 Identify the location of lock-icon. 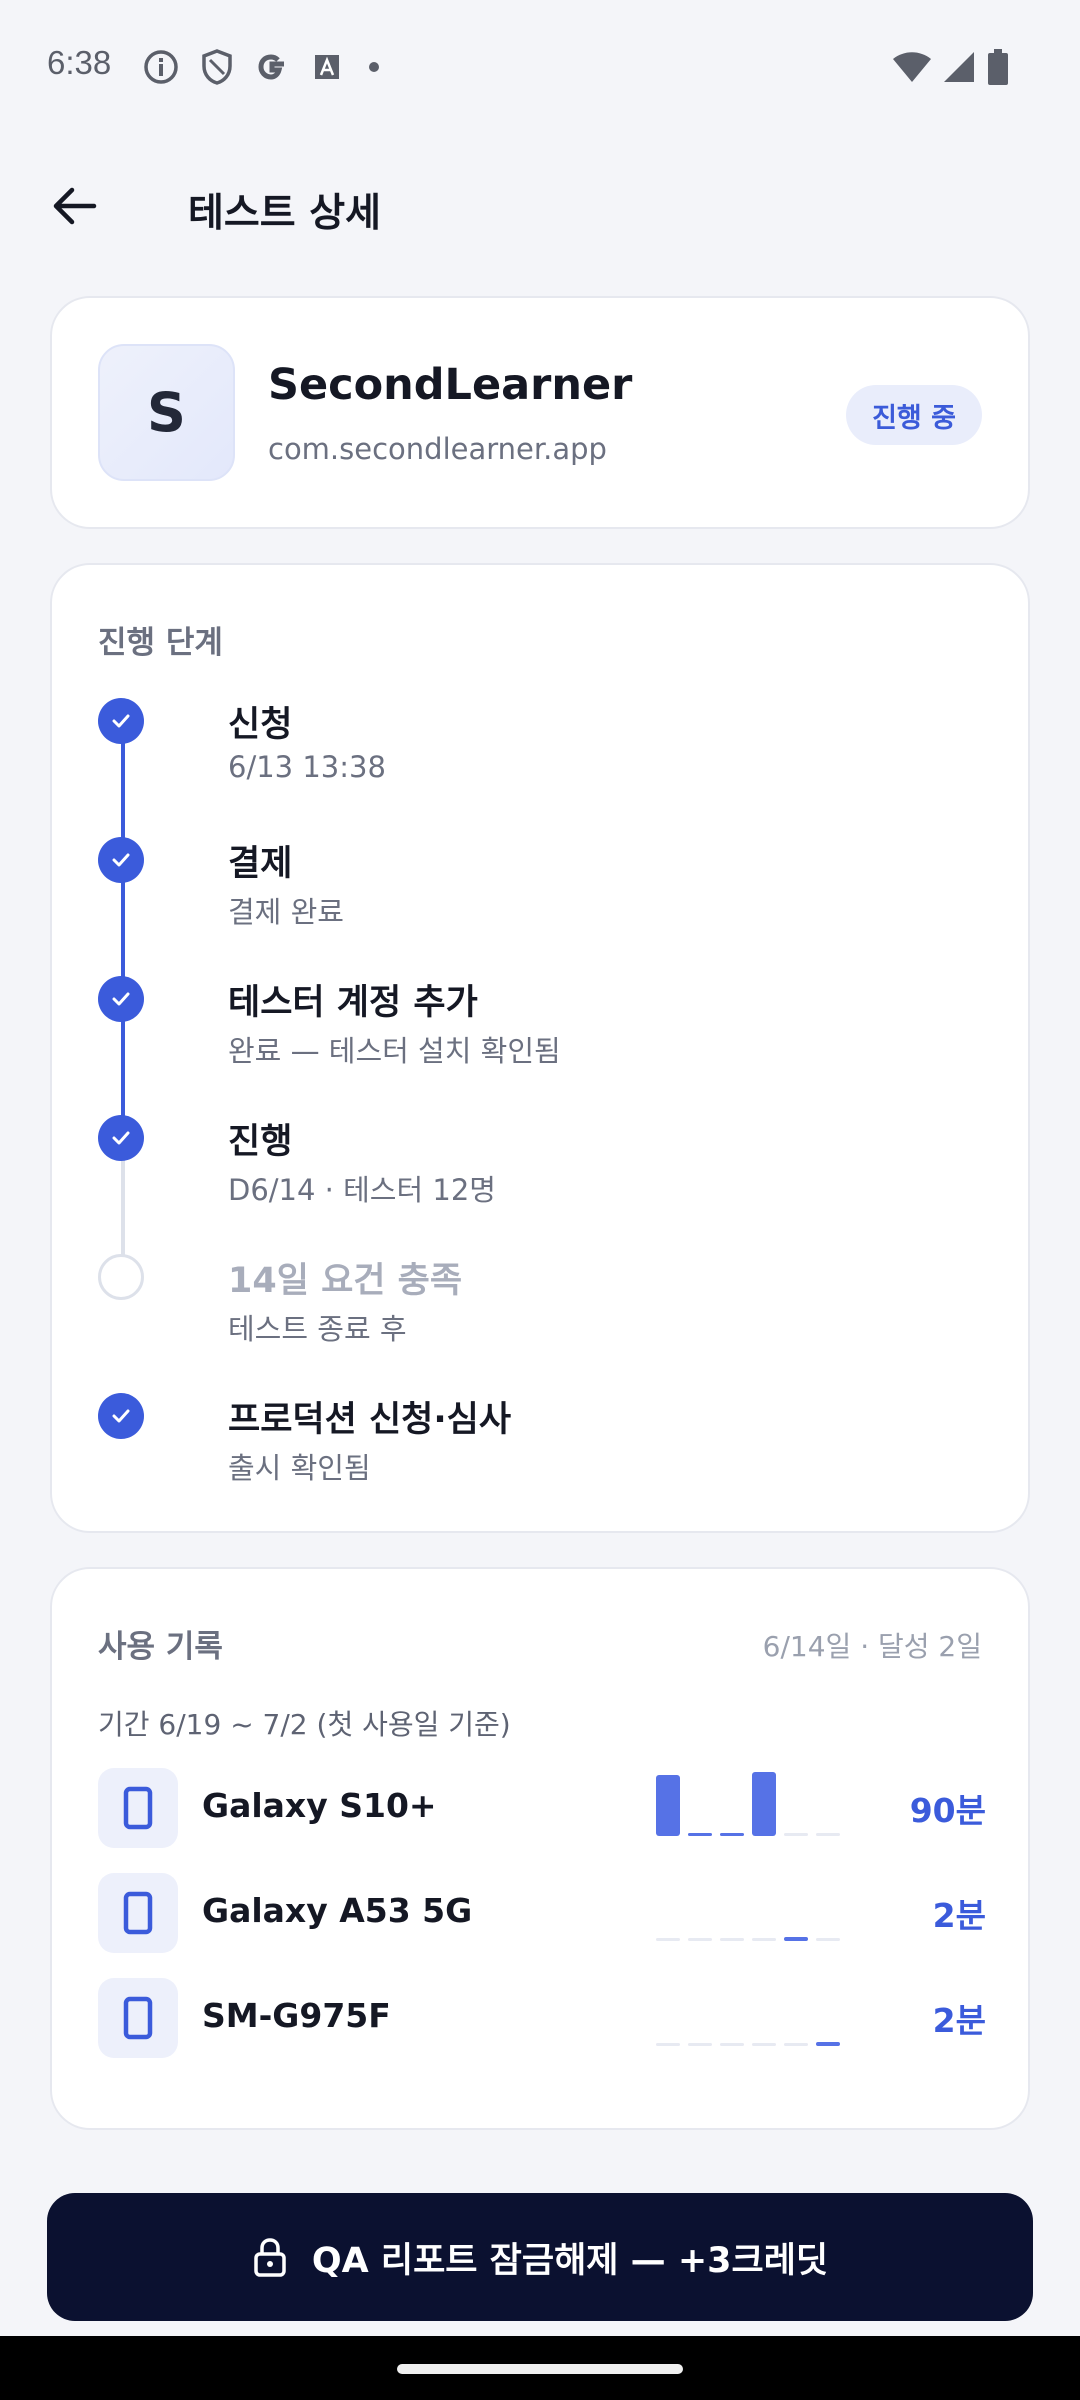
(270, 2257).